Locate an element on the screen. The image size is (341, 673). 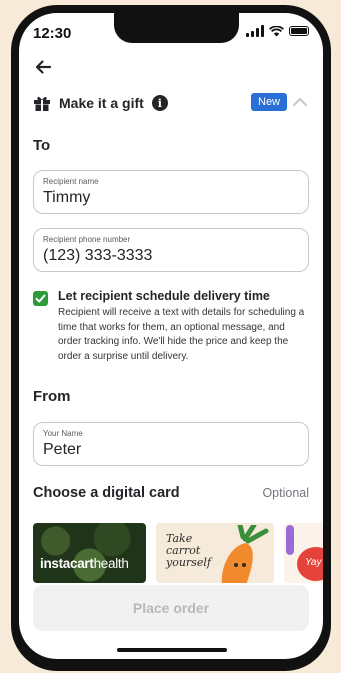
to-heading: To is located at coordinates (42, 145).